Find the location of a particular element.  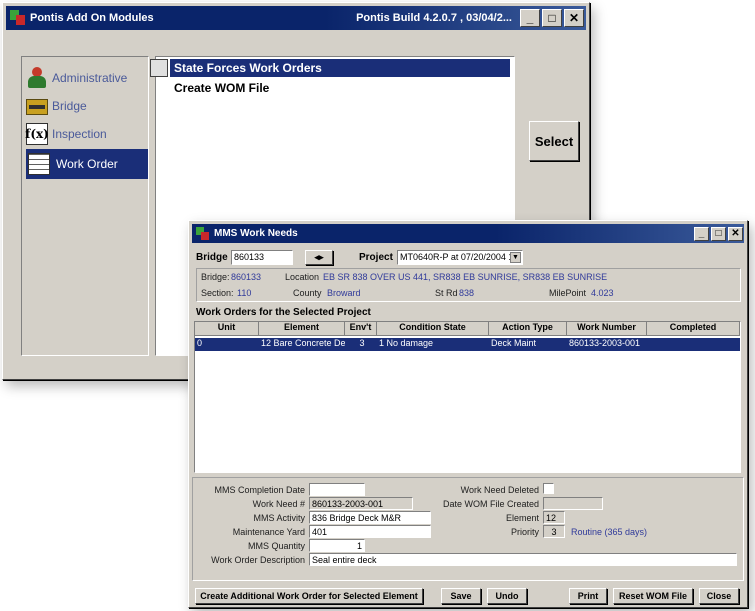

cell-envt: 3 is located at coordinates (362, 343).